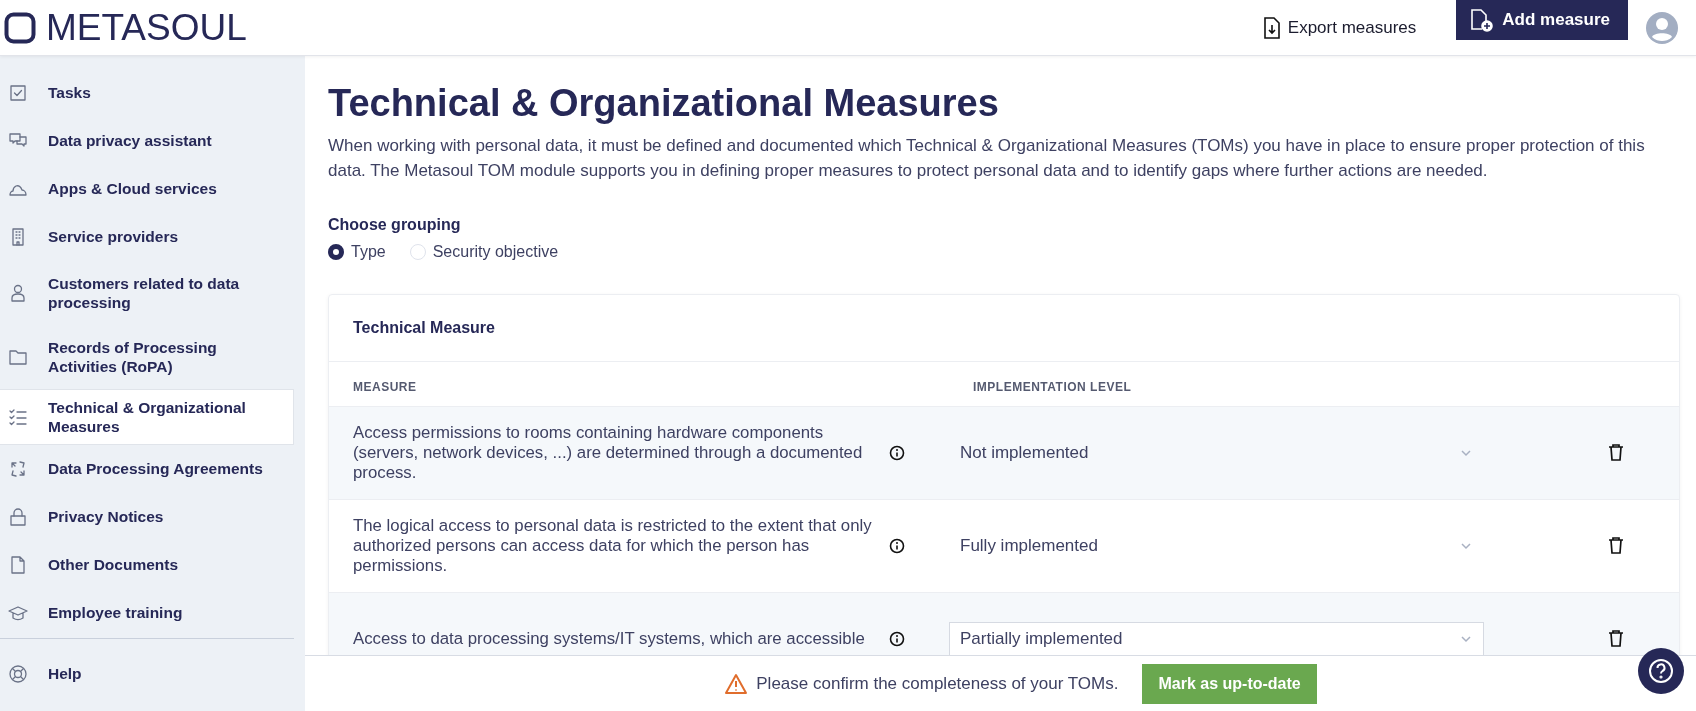  I want to click on sidebar-item: Data Processing Agreements, so click(147, 469).